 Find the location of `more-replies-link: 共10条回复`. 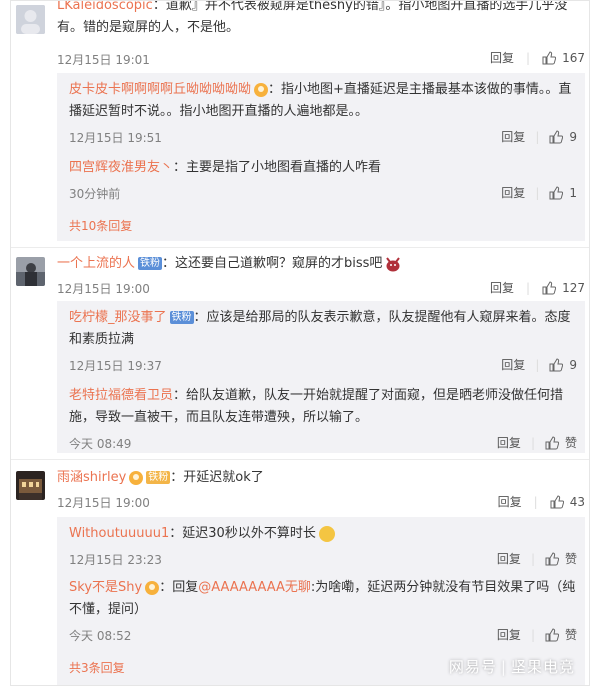

more-replies-link: 共10条回复 is located at coordinates (100, 225).